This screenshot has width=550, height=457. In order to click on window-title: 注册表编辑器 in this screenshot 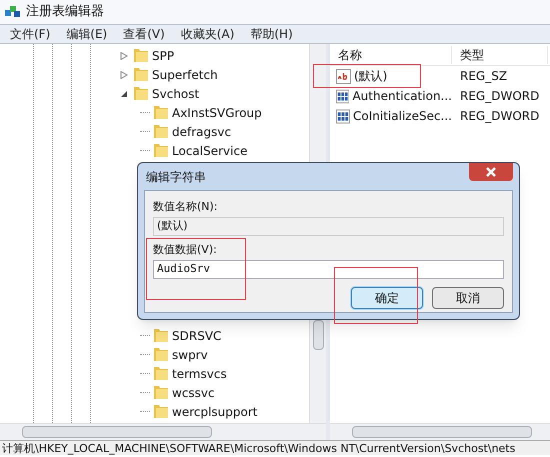, I will do `click(65, 12)`.